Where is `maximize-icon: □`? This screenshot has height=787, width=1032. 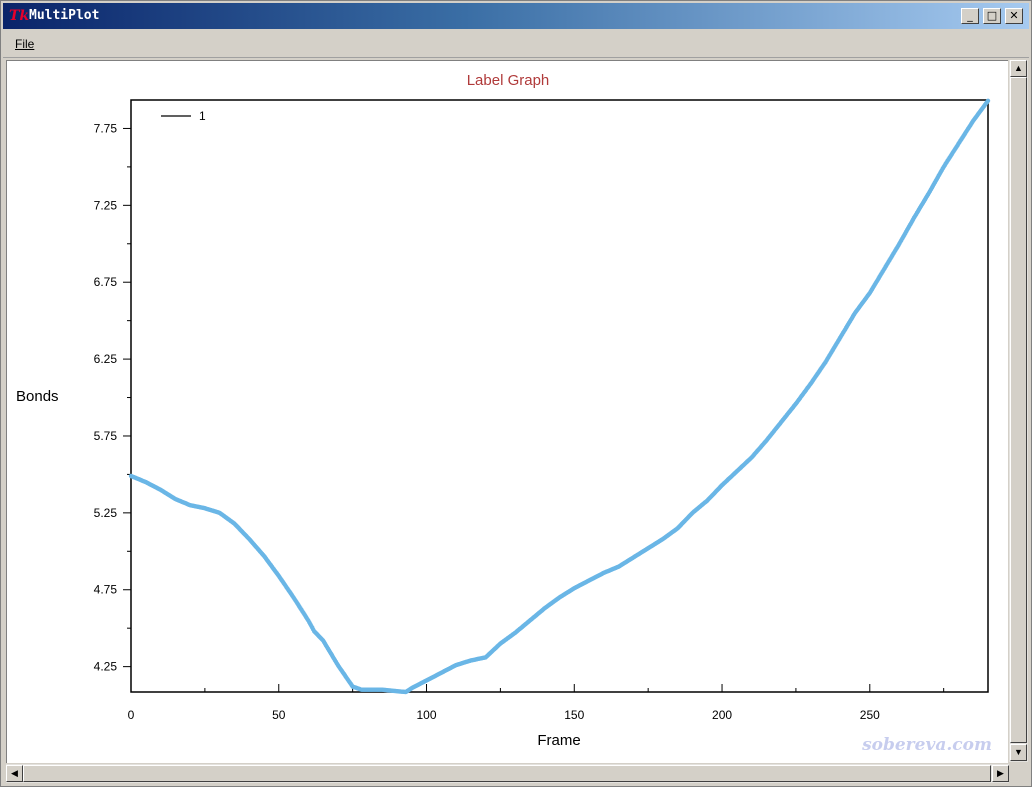
maximize-icon: □ is located at coordinates (992, 15).